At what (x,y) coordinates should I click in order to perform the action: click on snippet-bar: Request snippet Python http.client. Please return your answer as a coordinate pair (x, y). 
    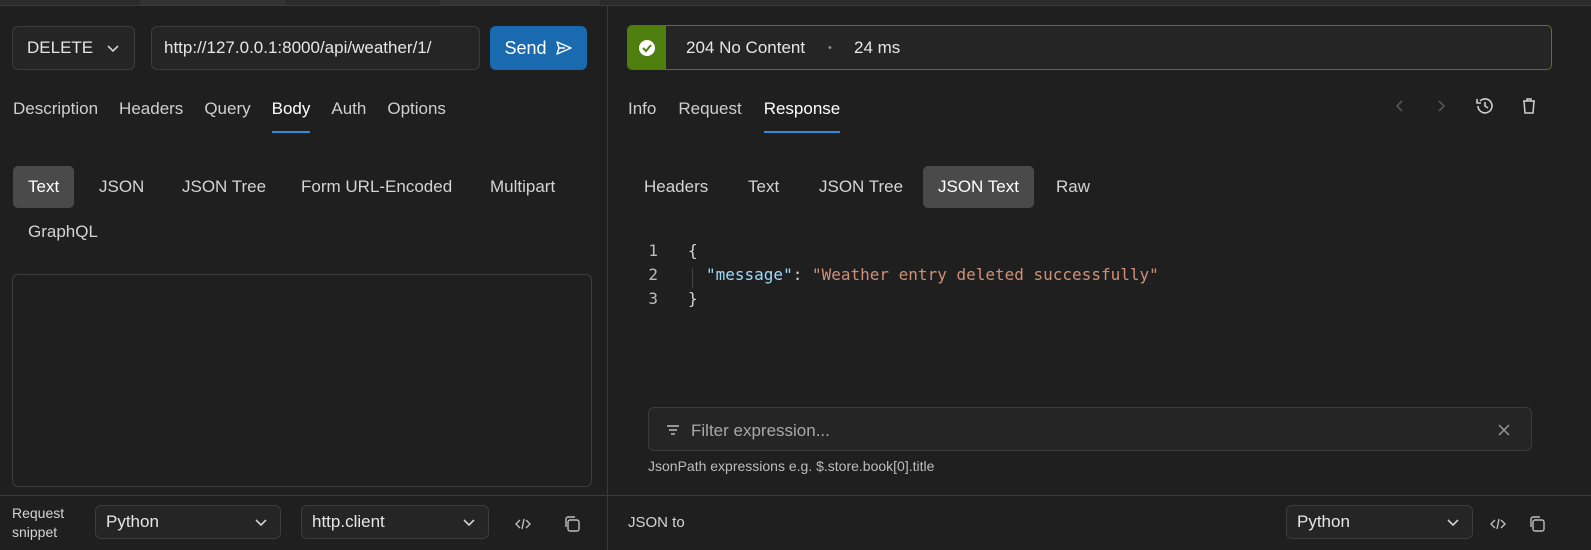
    Looking at the image, I should click on (303, 522).